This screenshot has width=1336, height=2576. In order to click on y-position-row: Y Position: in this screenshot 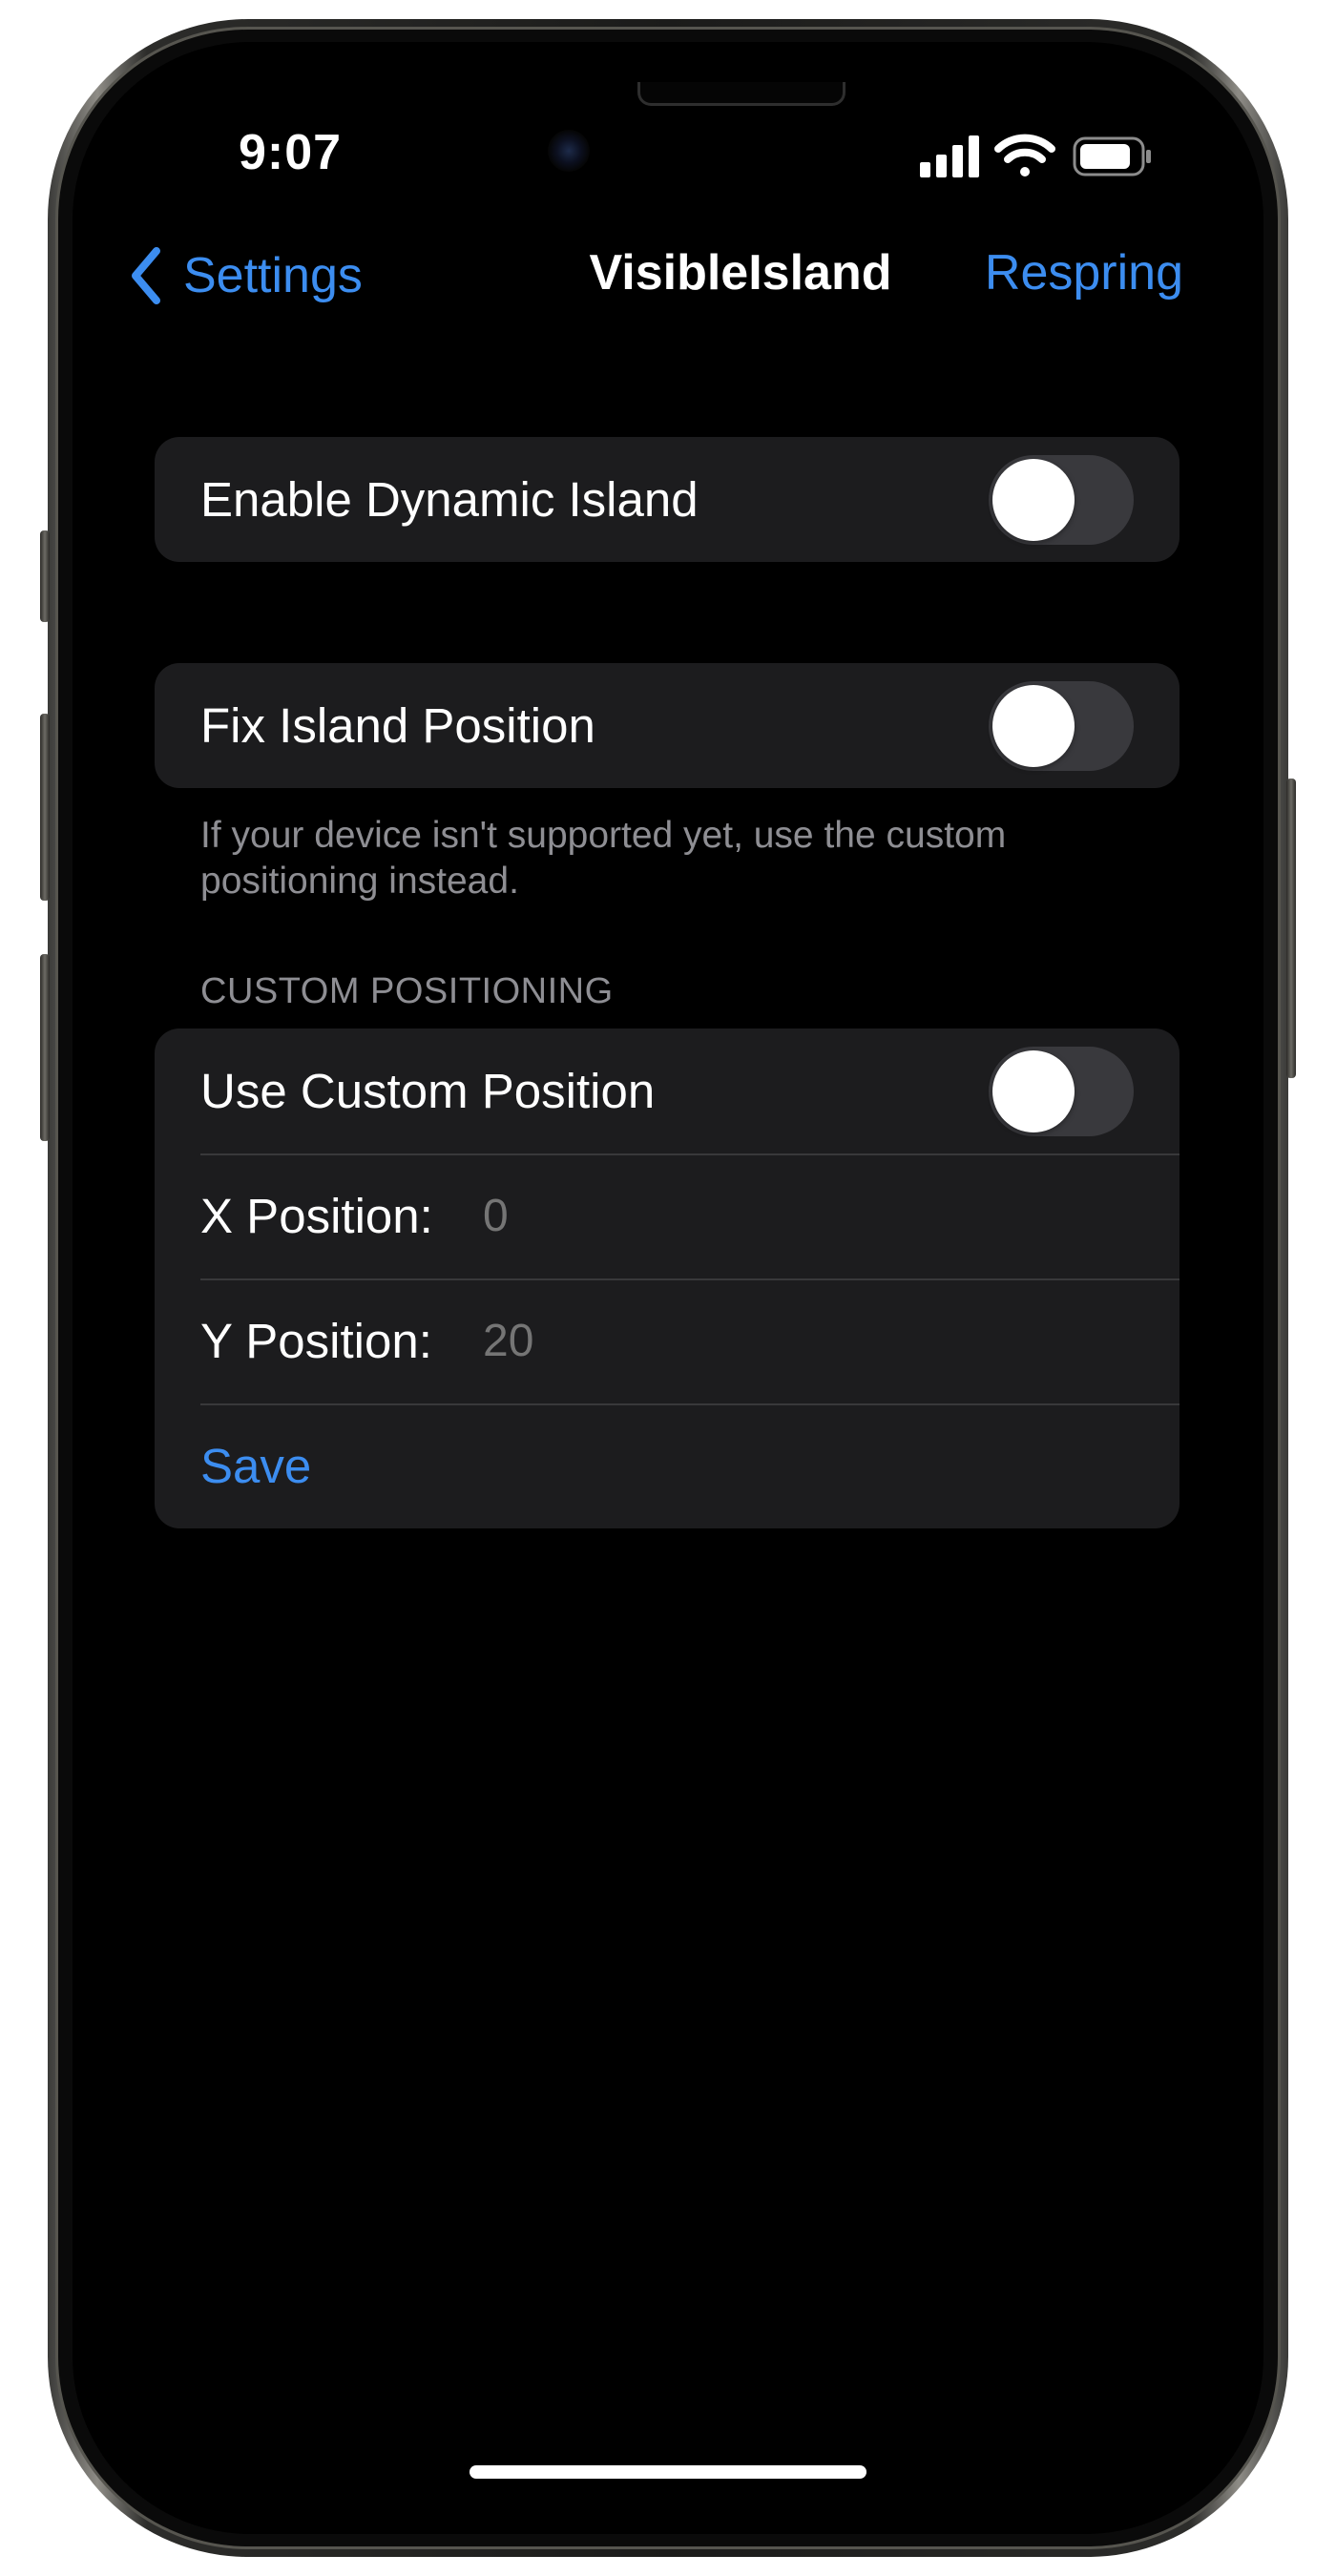, I will do `click(667, 1340)`.